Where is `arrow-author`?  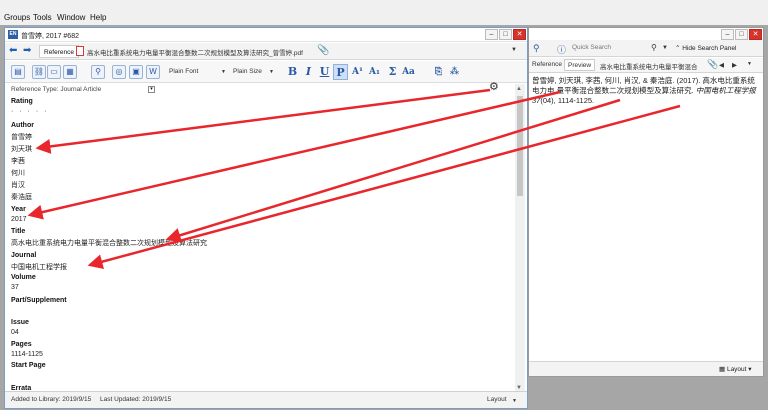 arrow-author is located at coordinates (263, 121).